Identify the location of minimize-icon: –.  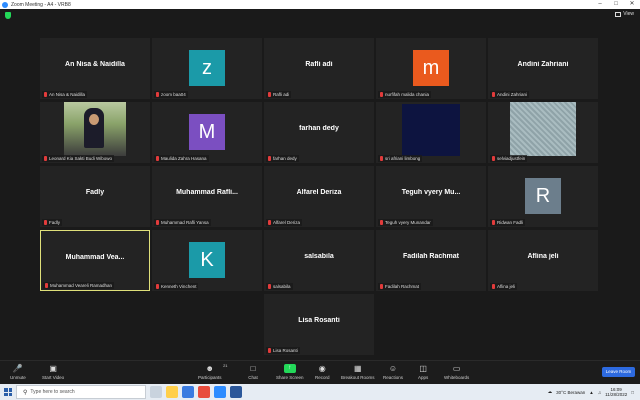
(600, 4).